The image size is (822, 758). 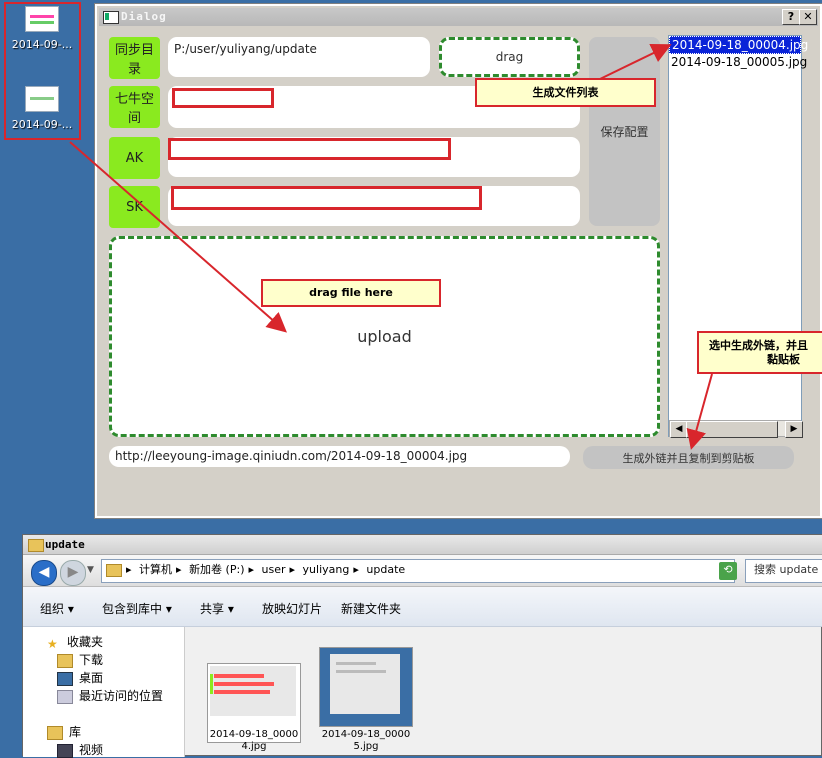 I want to click on refresh-button: ⟲, so click(x=728, y=571).